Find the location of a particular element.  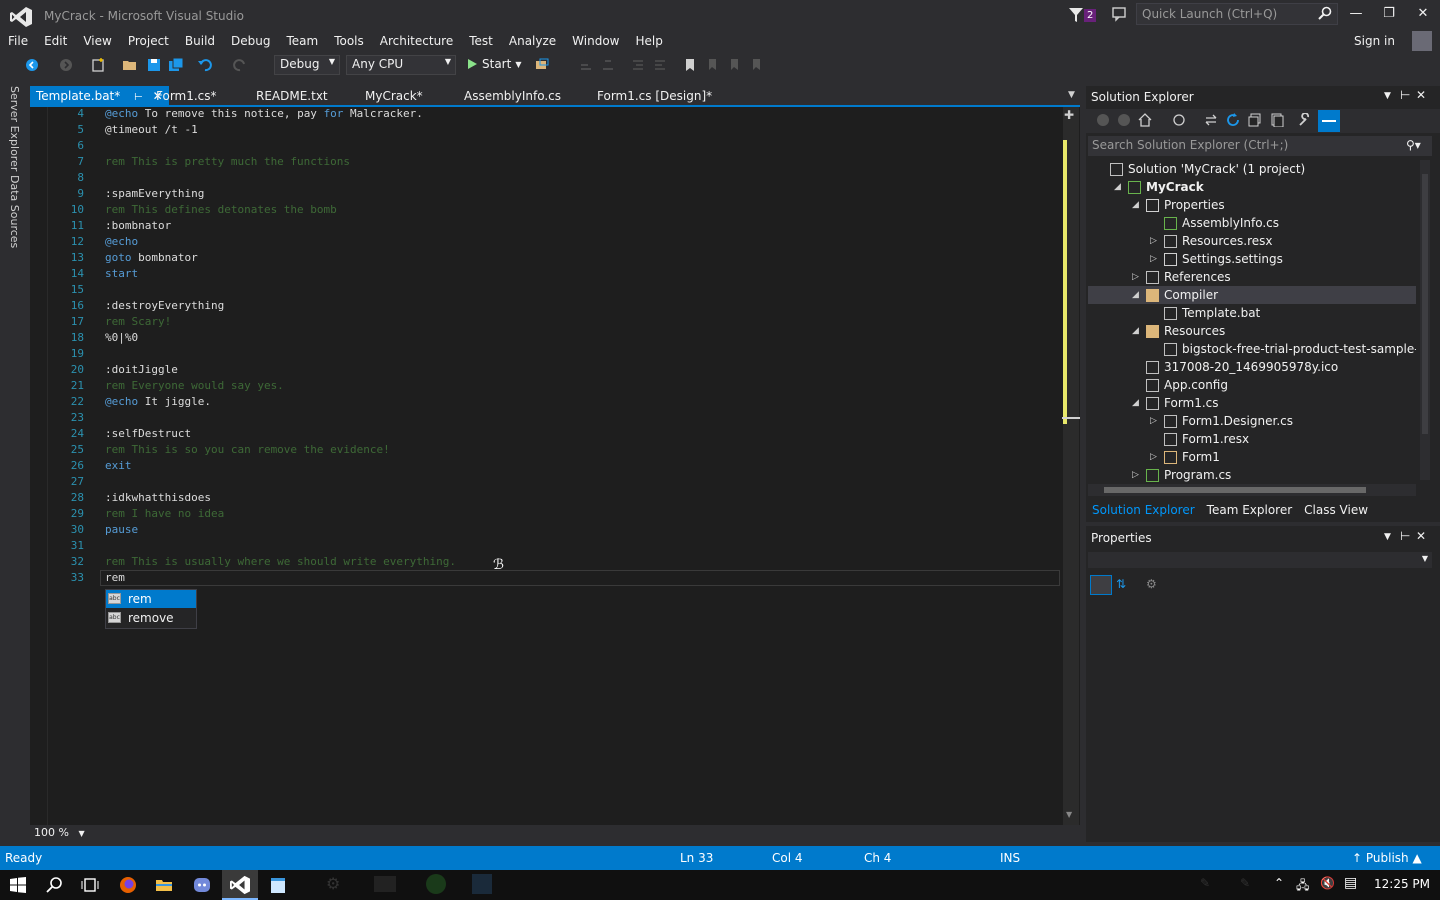

menu-architecture: Architecture is located at coordinates (416, 42).